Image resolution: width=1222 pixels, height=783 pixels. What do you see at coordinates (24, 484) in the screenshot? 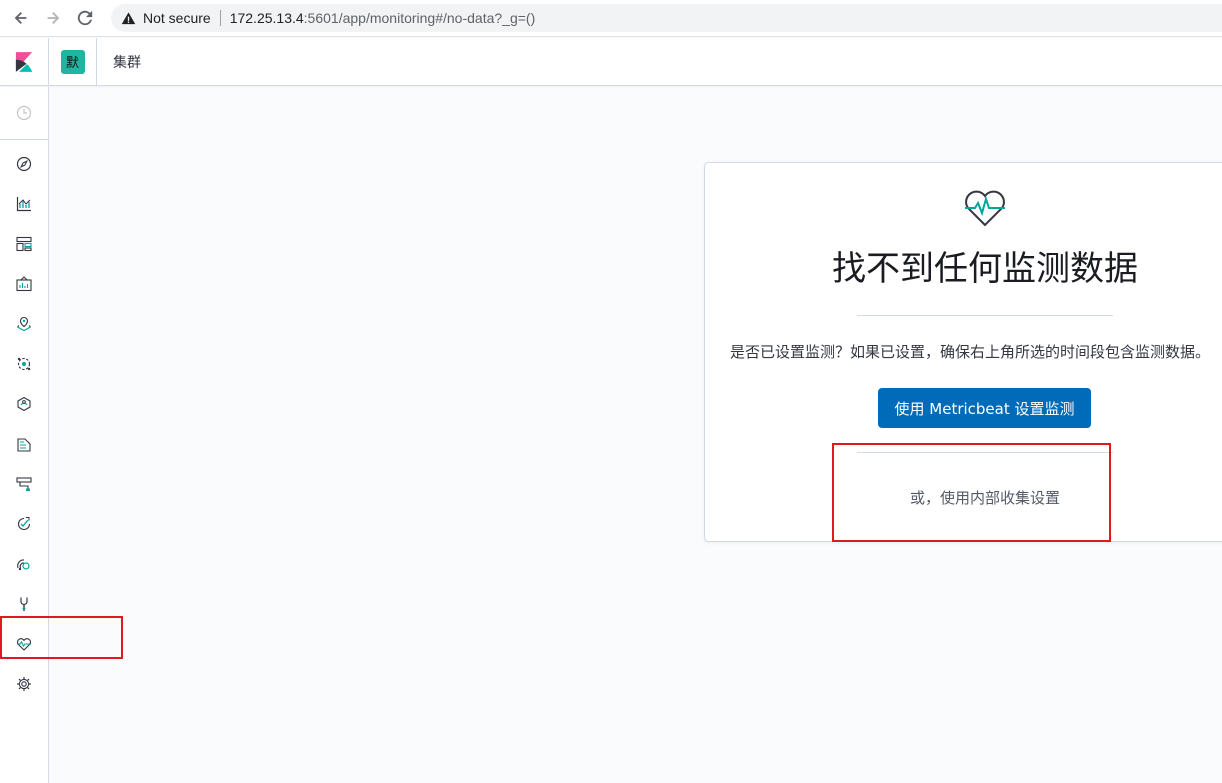
I see `apm-icon` at bounding box center [24, 484].